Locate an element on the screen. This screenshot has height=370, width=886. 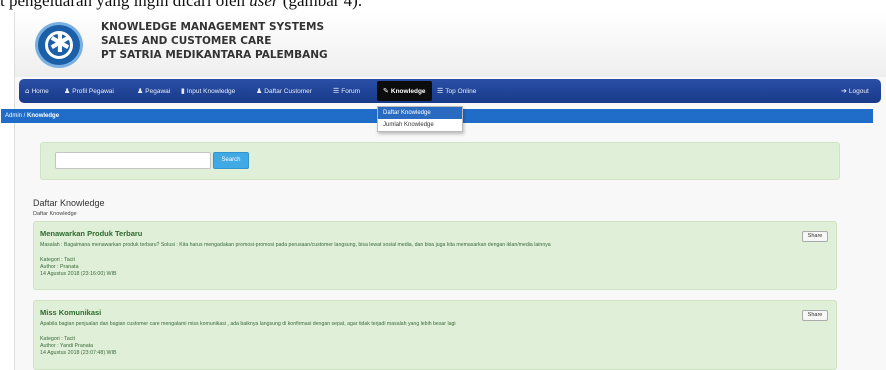
nav-input-knowledge: ▮ Input Knowledge is located at coordinates (208, 91).